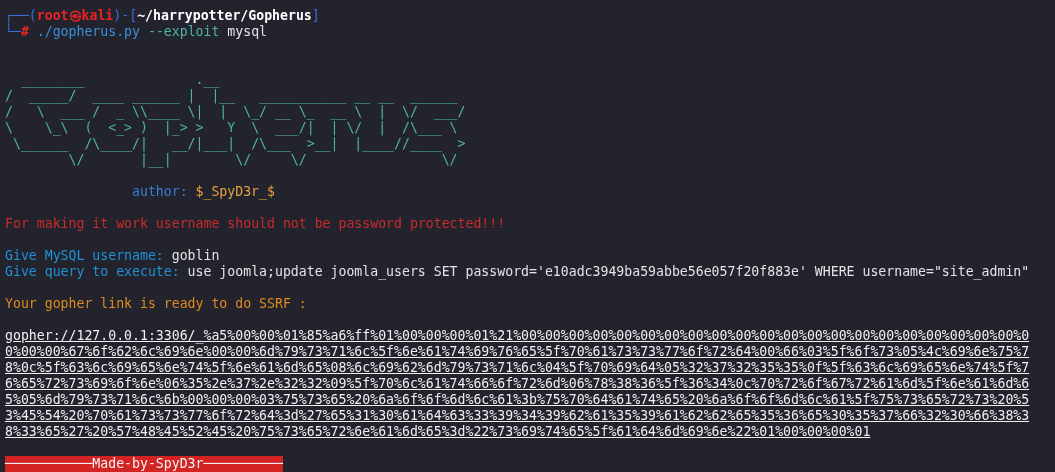 The image size is (1055, 472). What do you see at coordinates (21, 15) in the screenshot?
I see `prompt-frame: ┌──(` at bounding box center [21, 15].